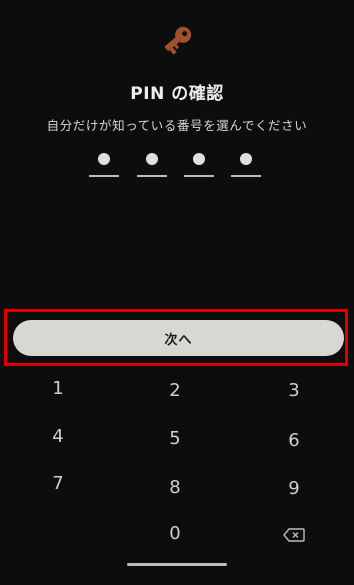 The image size is (354, 585). Describe the element at coordinates (177, 125) in the screenshot. I see `page-subtitle: 自分だけが知っている番号を選んでください` at that location.